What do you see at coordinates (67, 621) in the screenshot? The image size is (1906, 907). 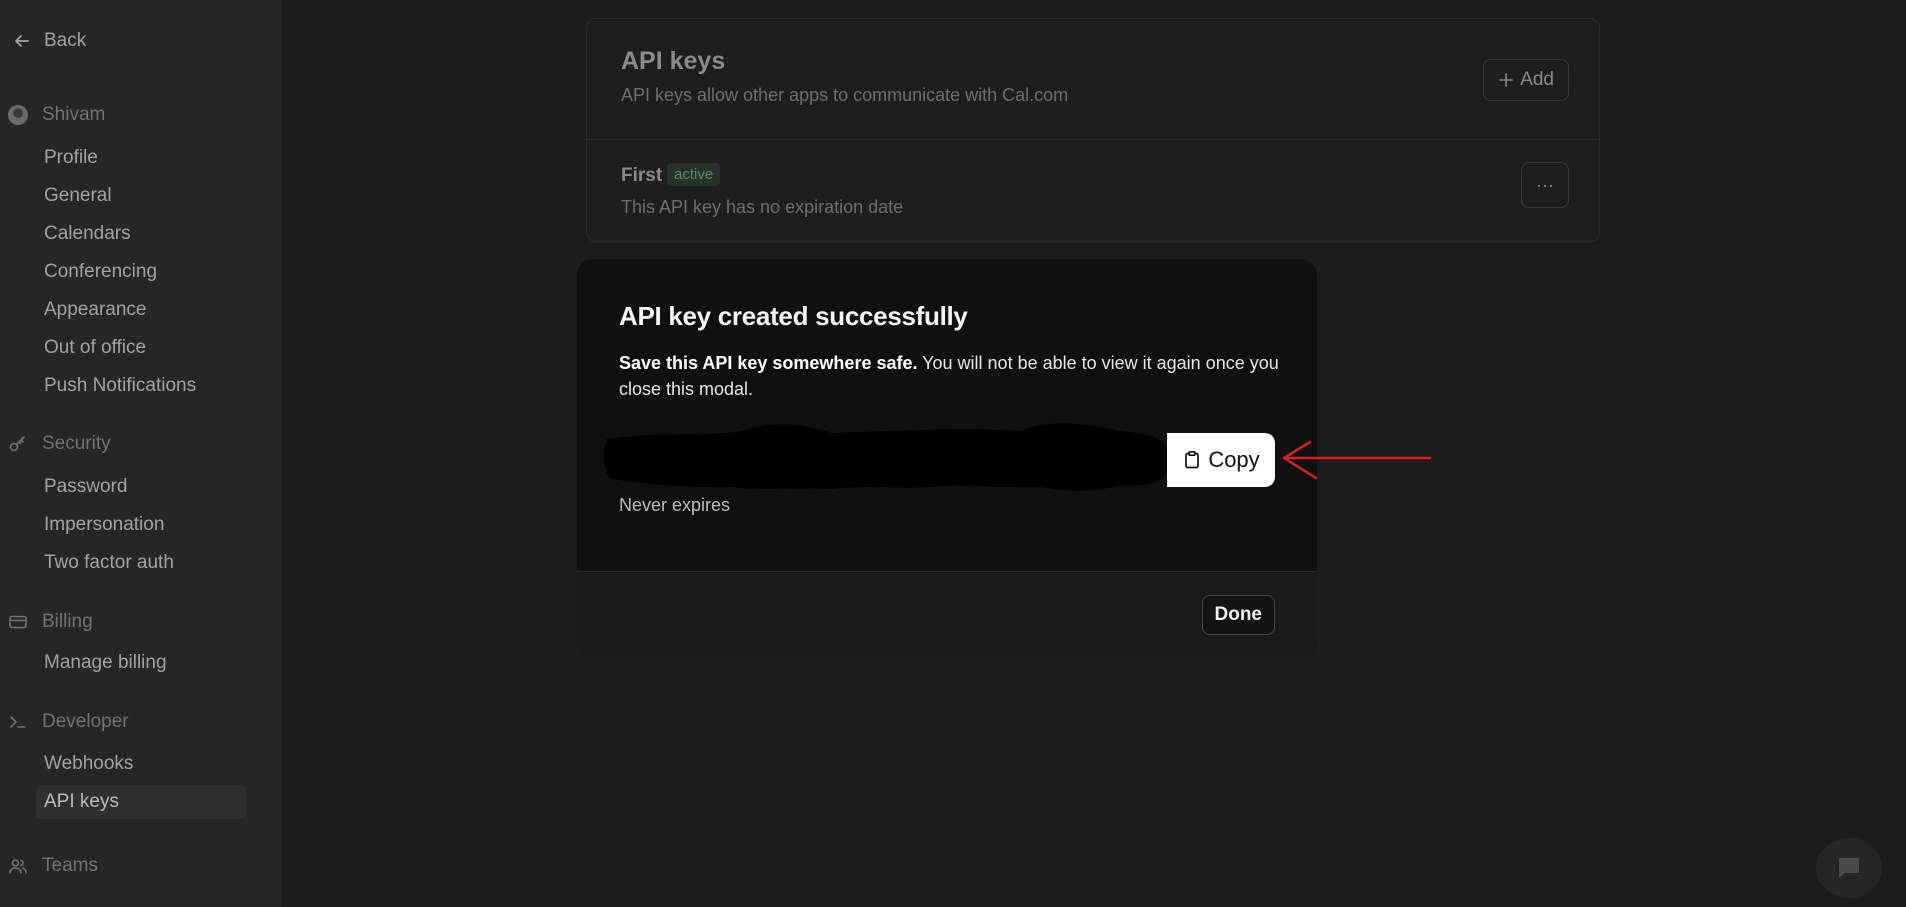 I see `sidebar-section-label: Billing` at bounding box center [67, 621].